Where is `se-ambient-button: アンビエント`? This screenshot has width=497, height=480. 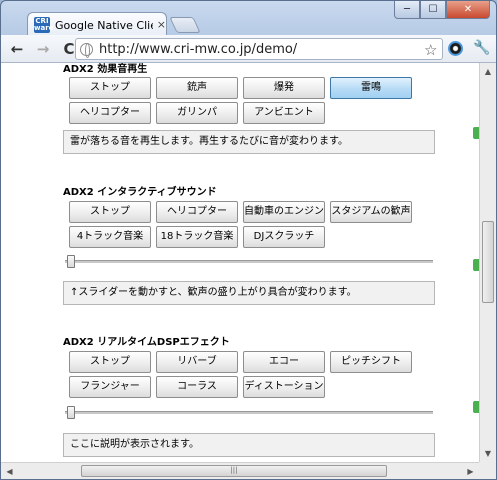 se-ambient-button: アンビエント is located at coordinates (284, 113).